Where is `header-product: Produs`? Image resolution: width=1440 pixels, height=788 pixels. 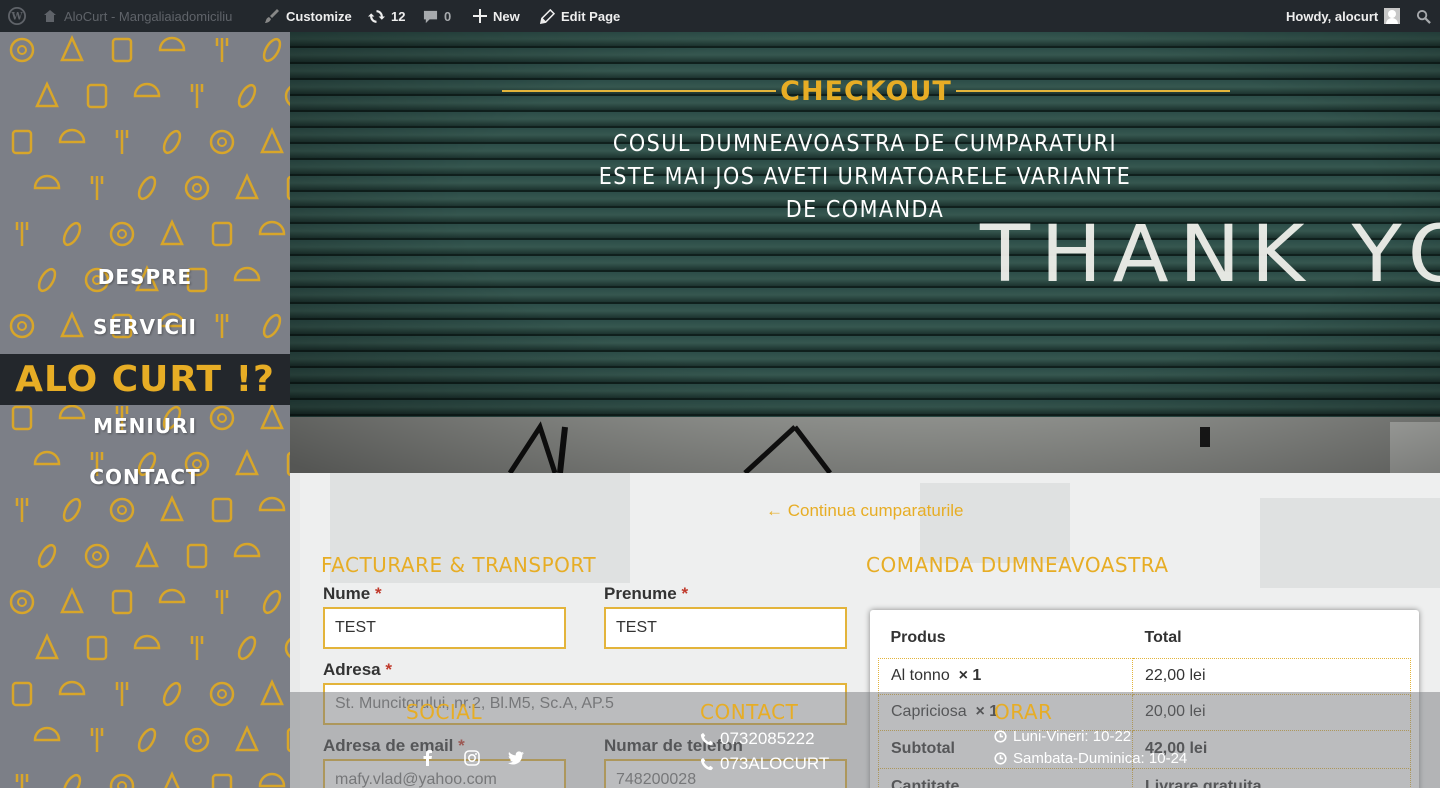
header-product: Produs is located at coordinates (918, 637).